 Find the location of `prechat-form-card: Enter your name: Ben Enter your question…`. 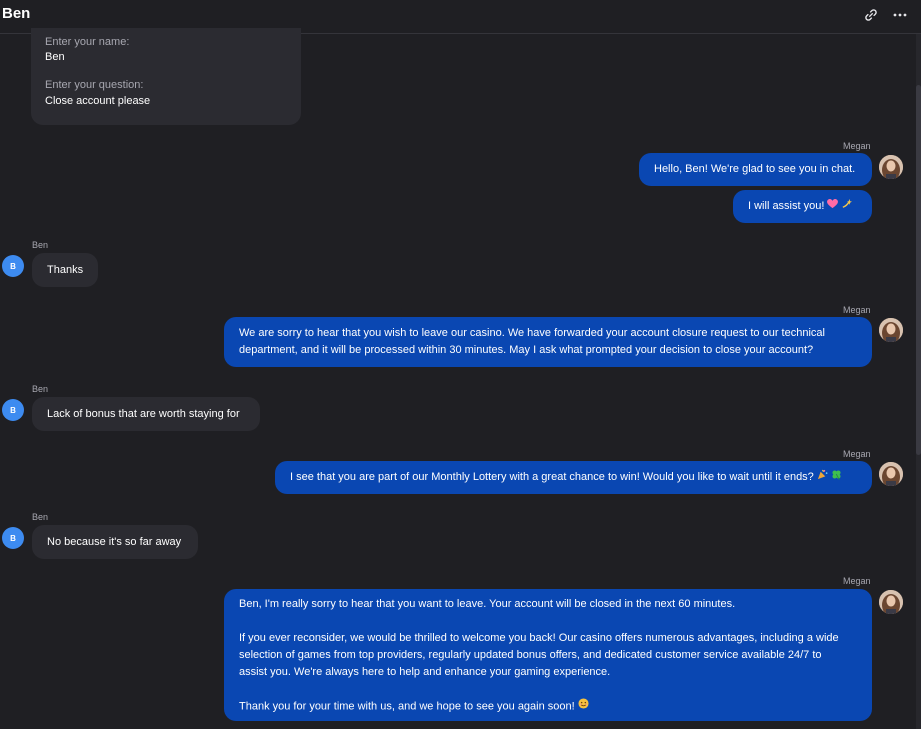

prechat-form-card: Enter your name: Ben Enter your question… is located at coordinates (166, 76).